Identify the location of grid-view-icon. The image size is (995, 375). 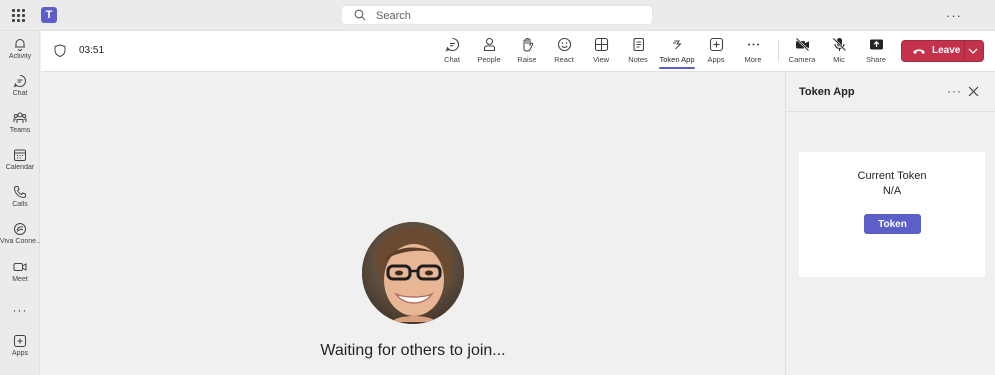
(601, 44).